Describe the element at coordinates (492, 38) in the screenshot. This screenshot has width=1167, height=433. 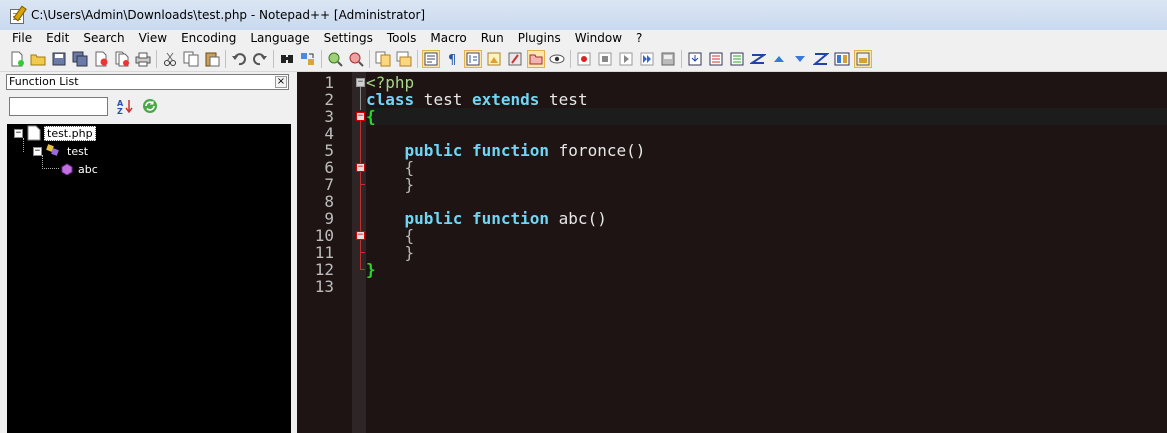
I see `menu-run: Run` at that location.